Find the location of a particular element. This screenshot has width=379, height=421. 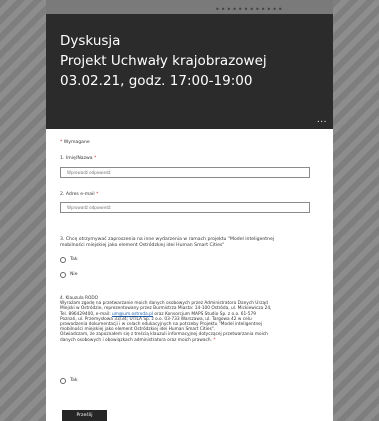

email-field is located at coordinates (185, 207).